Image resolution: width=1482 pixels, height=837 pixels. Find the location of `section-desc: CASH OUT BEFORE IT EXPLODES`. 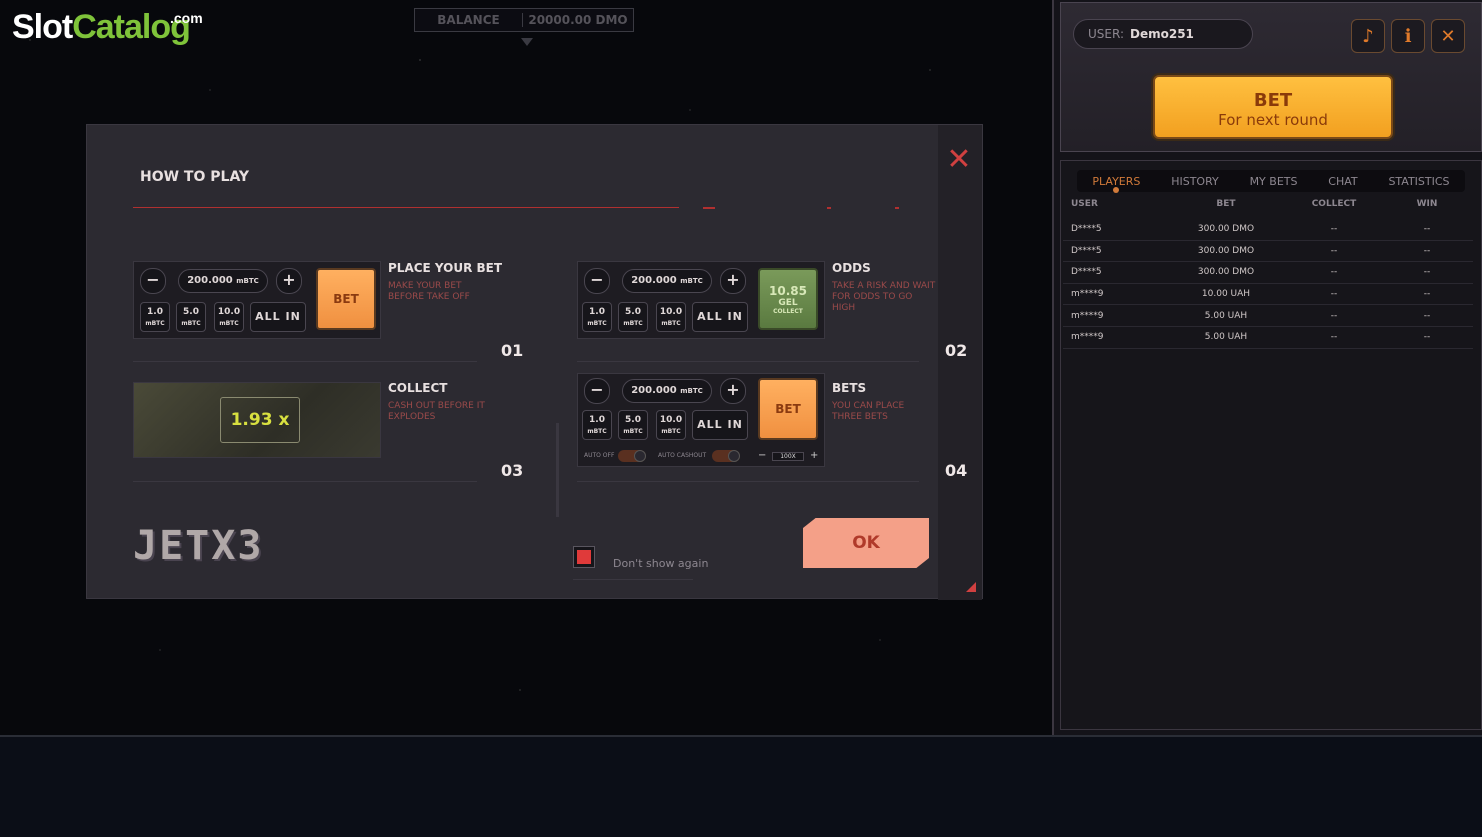

section-desc: CASH OUT BEFORE IT EXPLODES is located at coordinates (436, 411).